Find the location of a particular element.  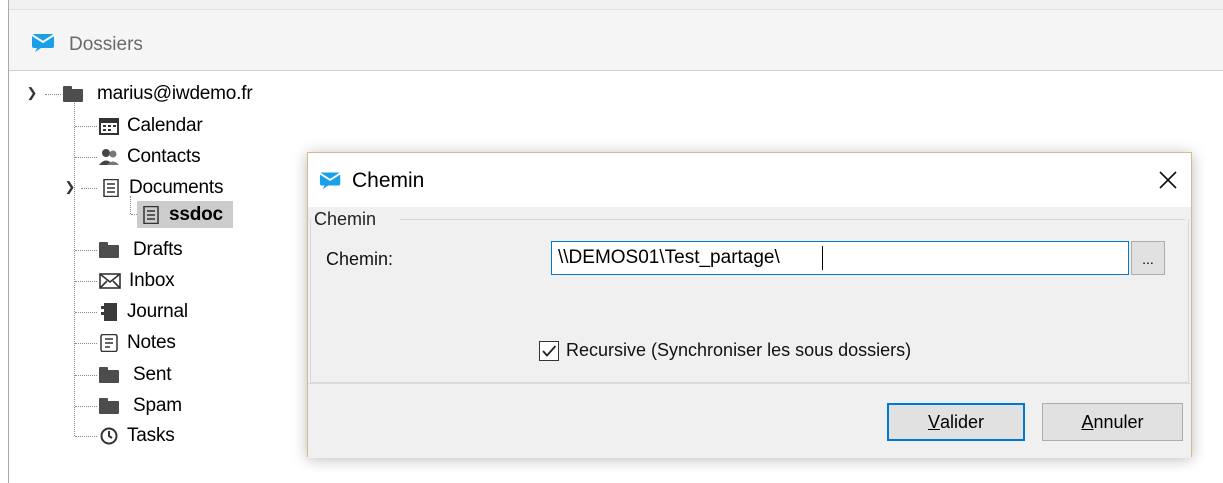

expander-account: ❯ is located at coordinates (32, 92).